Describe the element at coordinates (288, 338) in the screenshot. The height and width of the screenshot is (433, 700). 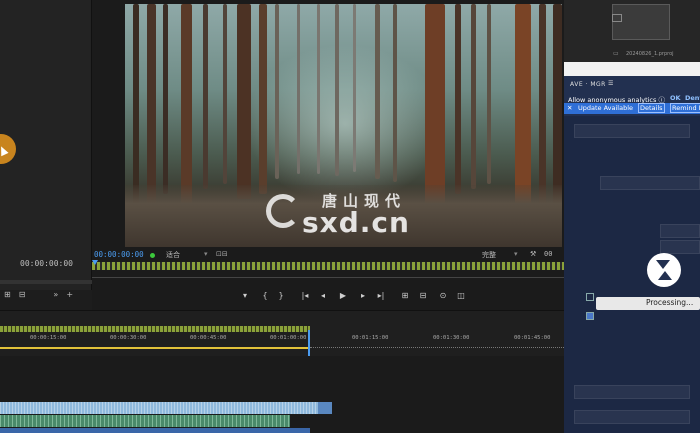
I see `ruler-label: 00:01:00:00` at that location.